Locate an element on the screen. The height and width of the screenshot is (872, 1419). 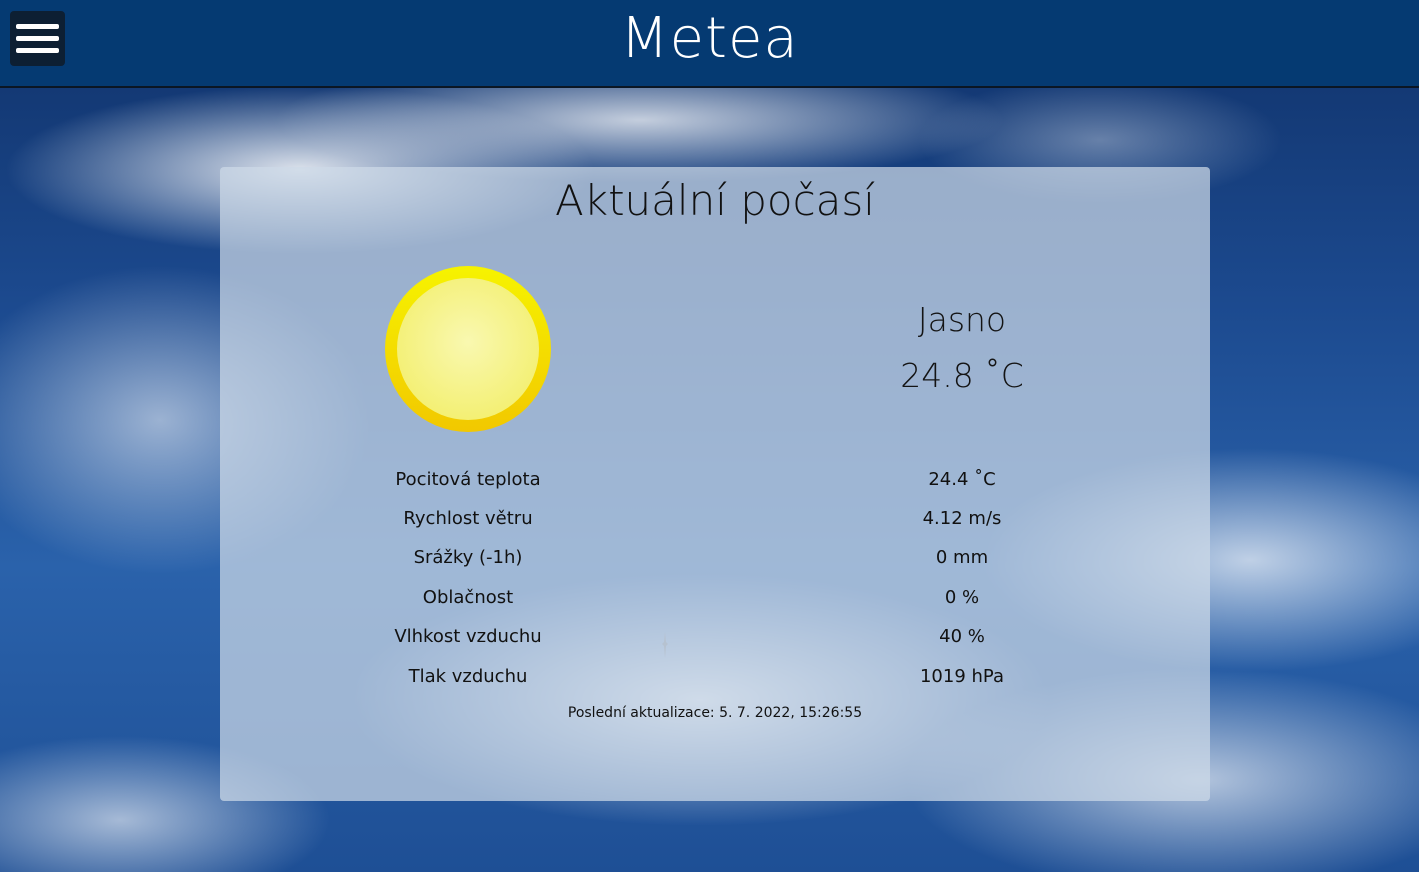
current-temperature: 24.8 ˚C is located at coordinates (962, 375).